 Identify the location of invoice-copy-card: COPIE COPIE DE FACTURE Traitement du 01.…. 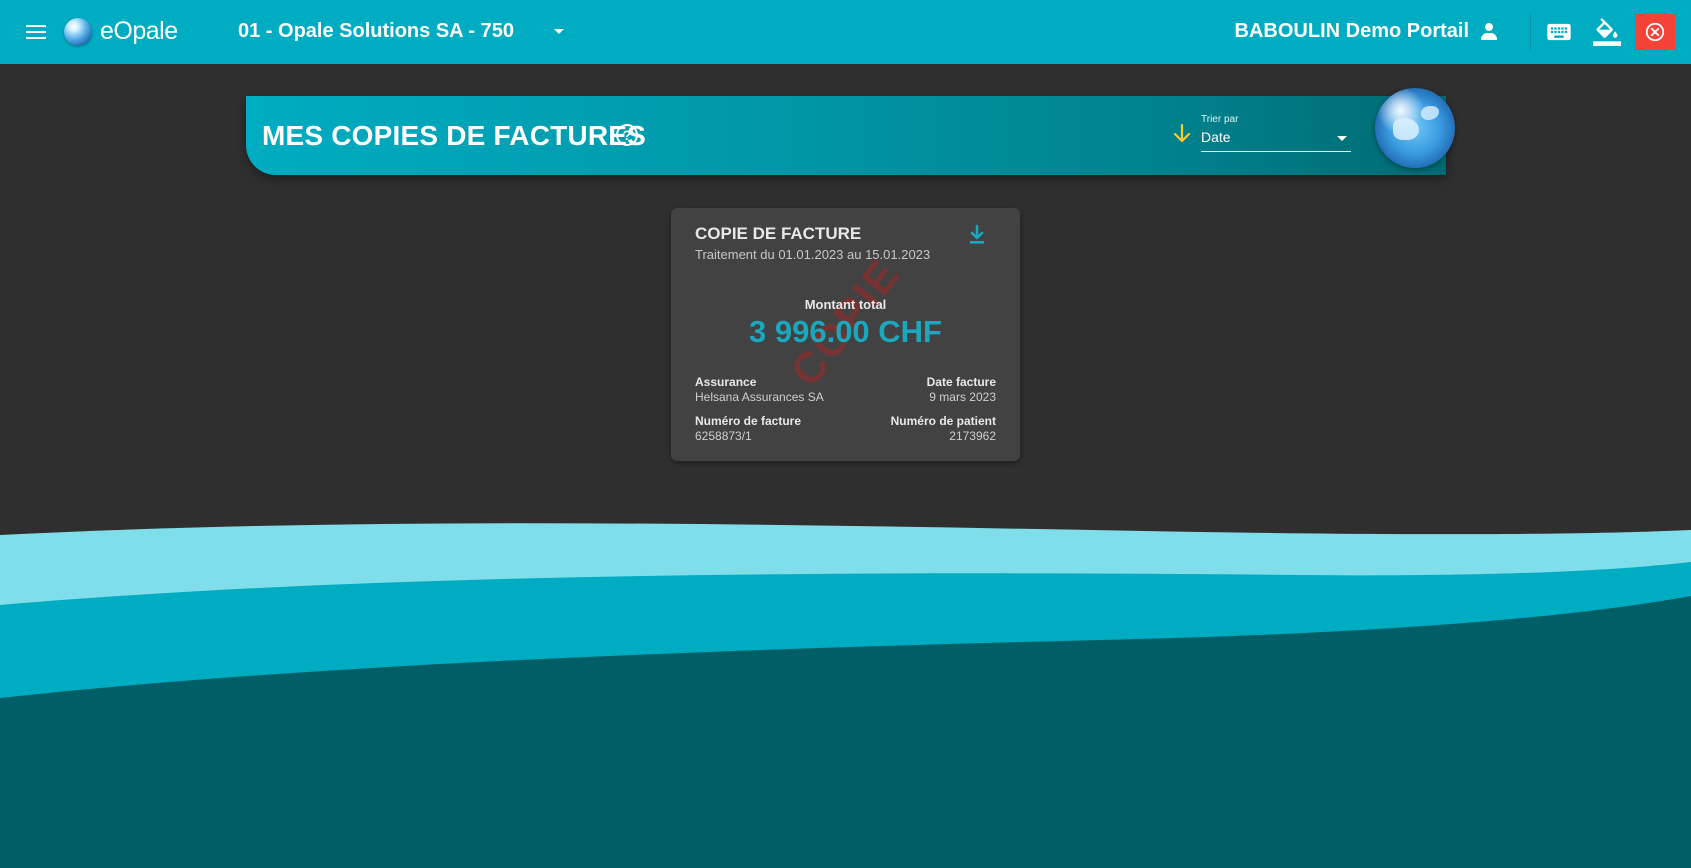
(845, 334).